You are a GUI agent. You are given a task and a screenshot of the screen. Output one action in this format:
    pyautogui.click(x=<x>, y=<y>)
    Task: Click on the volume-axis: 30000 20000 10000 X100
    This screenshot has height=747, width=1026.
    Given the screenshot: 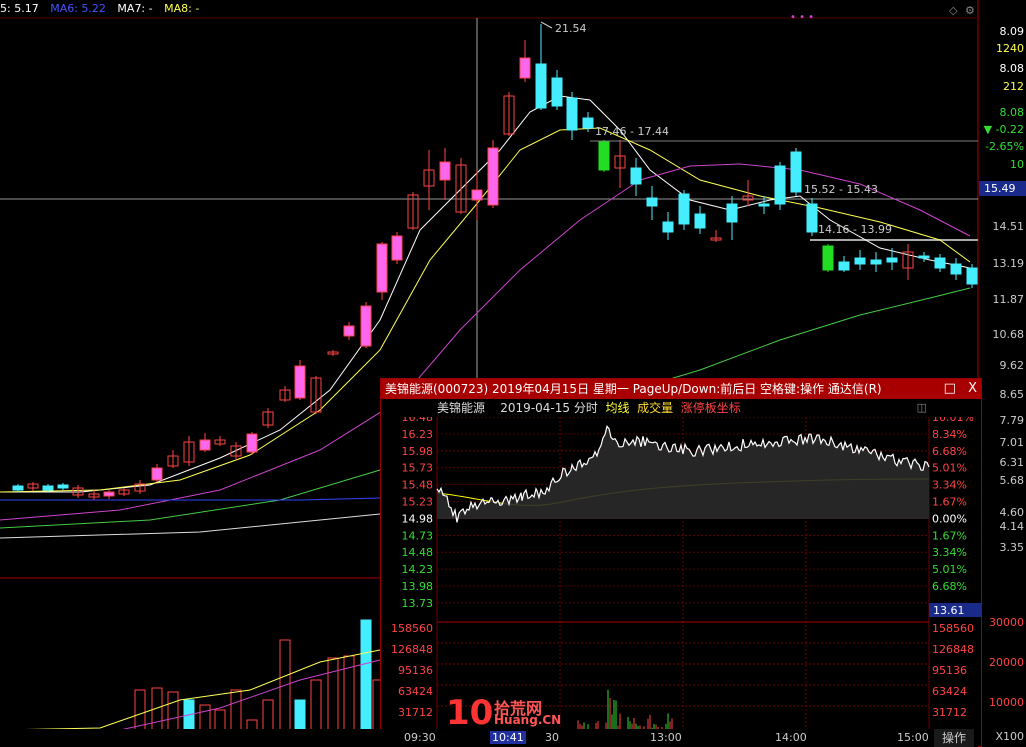 What is the action you would take?
    pyautogui.click(x=1006, y=679)
    